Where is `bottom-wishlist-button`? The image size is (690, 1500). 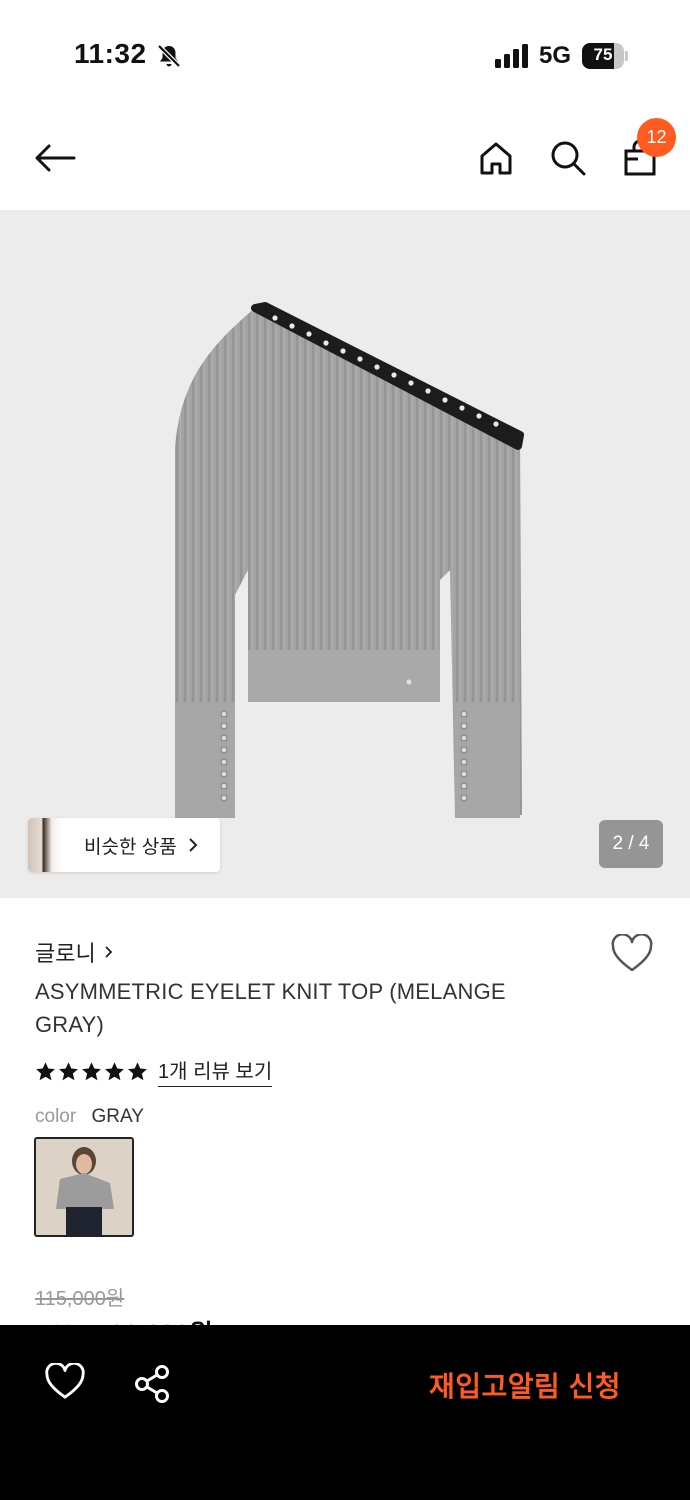 bottom-wishlist-button is located at coordinates (66, 1383).